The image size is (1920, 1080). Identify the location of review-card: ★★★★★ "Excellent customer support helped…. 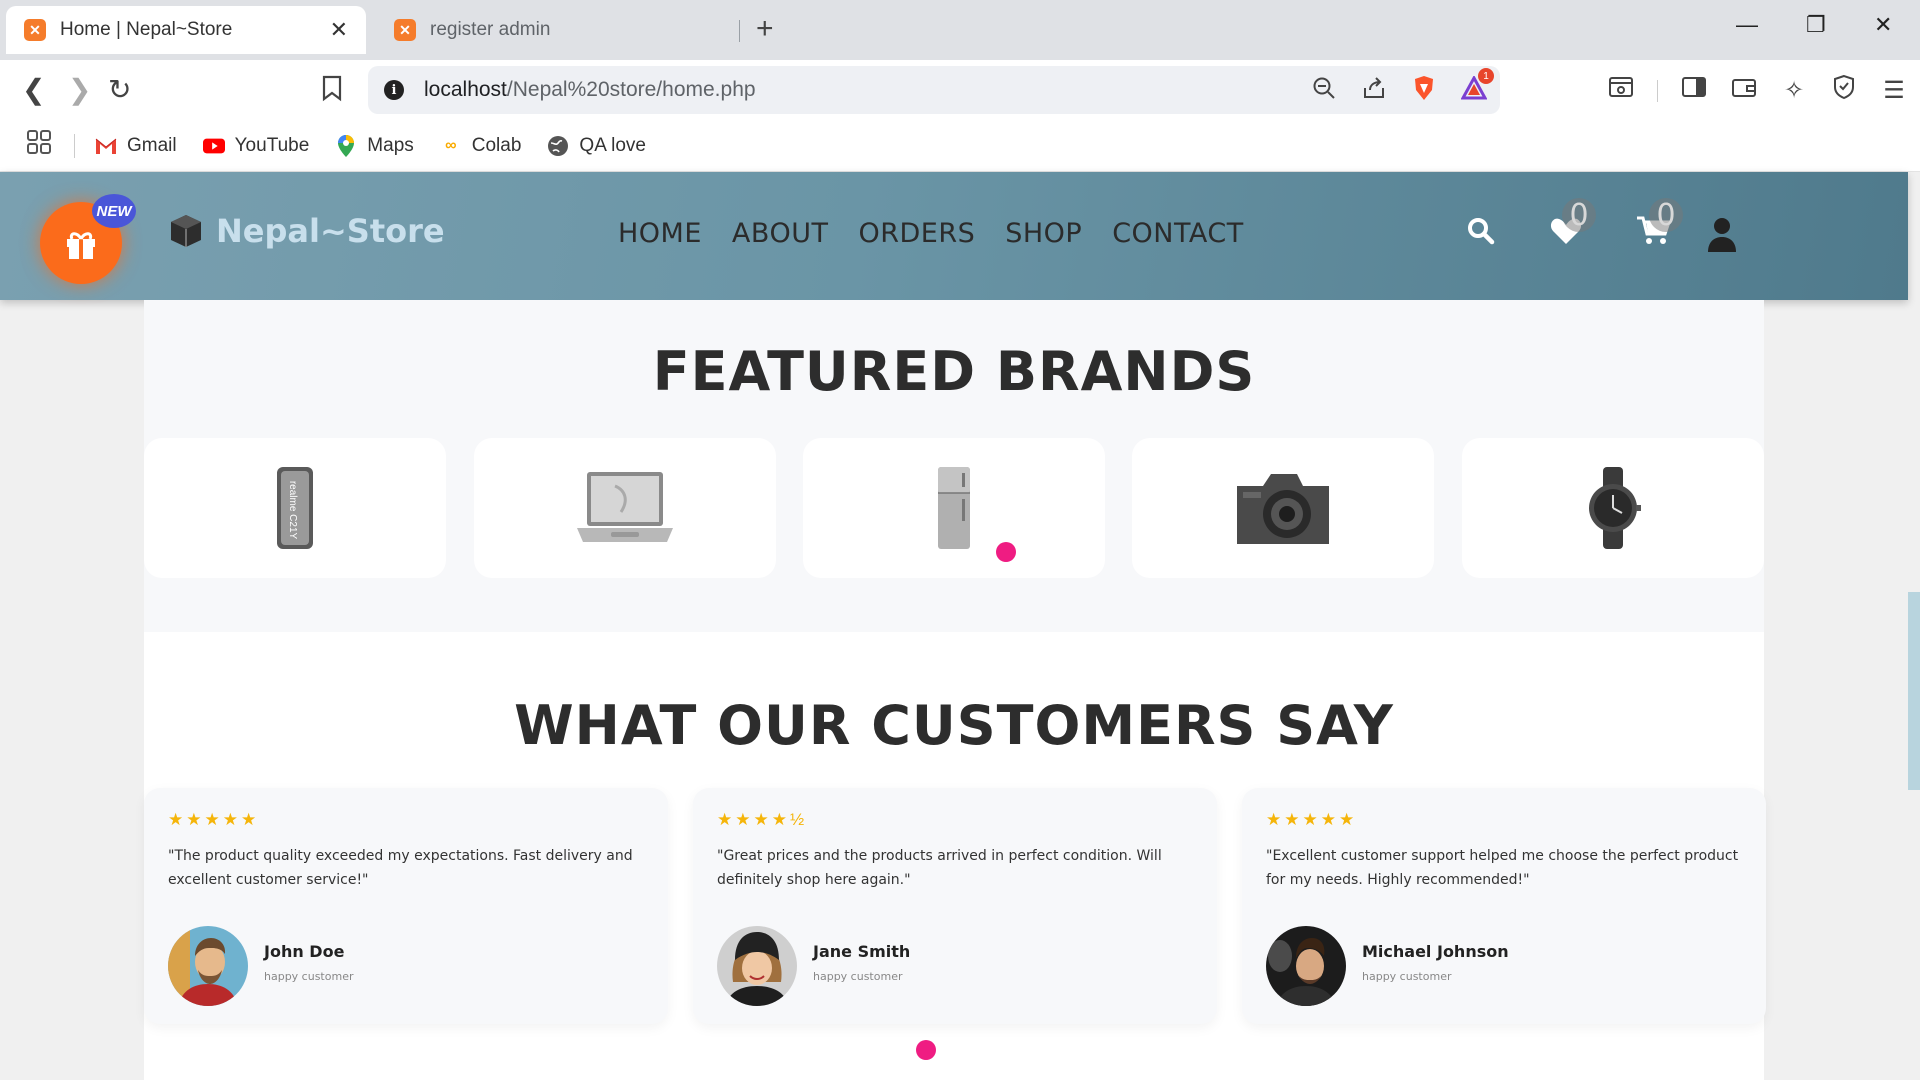
(1504, 906).